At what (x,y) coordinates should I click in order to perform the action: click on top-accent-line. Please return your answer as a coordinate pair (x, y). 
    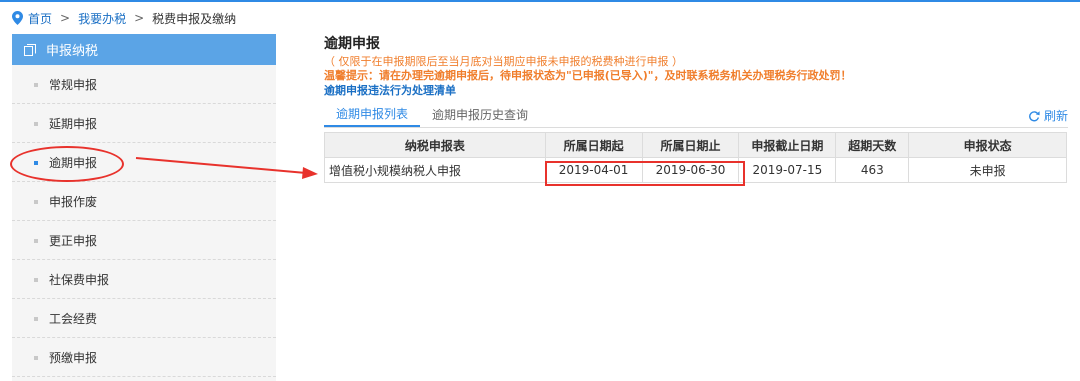
    Looking at the image, I should click on (540, 1).